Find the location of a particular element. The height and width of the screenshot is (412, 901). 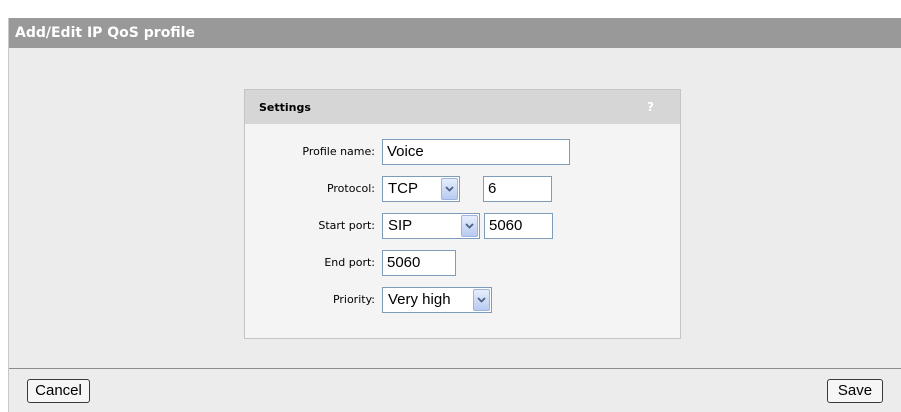

priority-row: Priority: Very high is located at coordinates (462, 300).